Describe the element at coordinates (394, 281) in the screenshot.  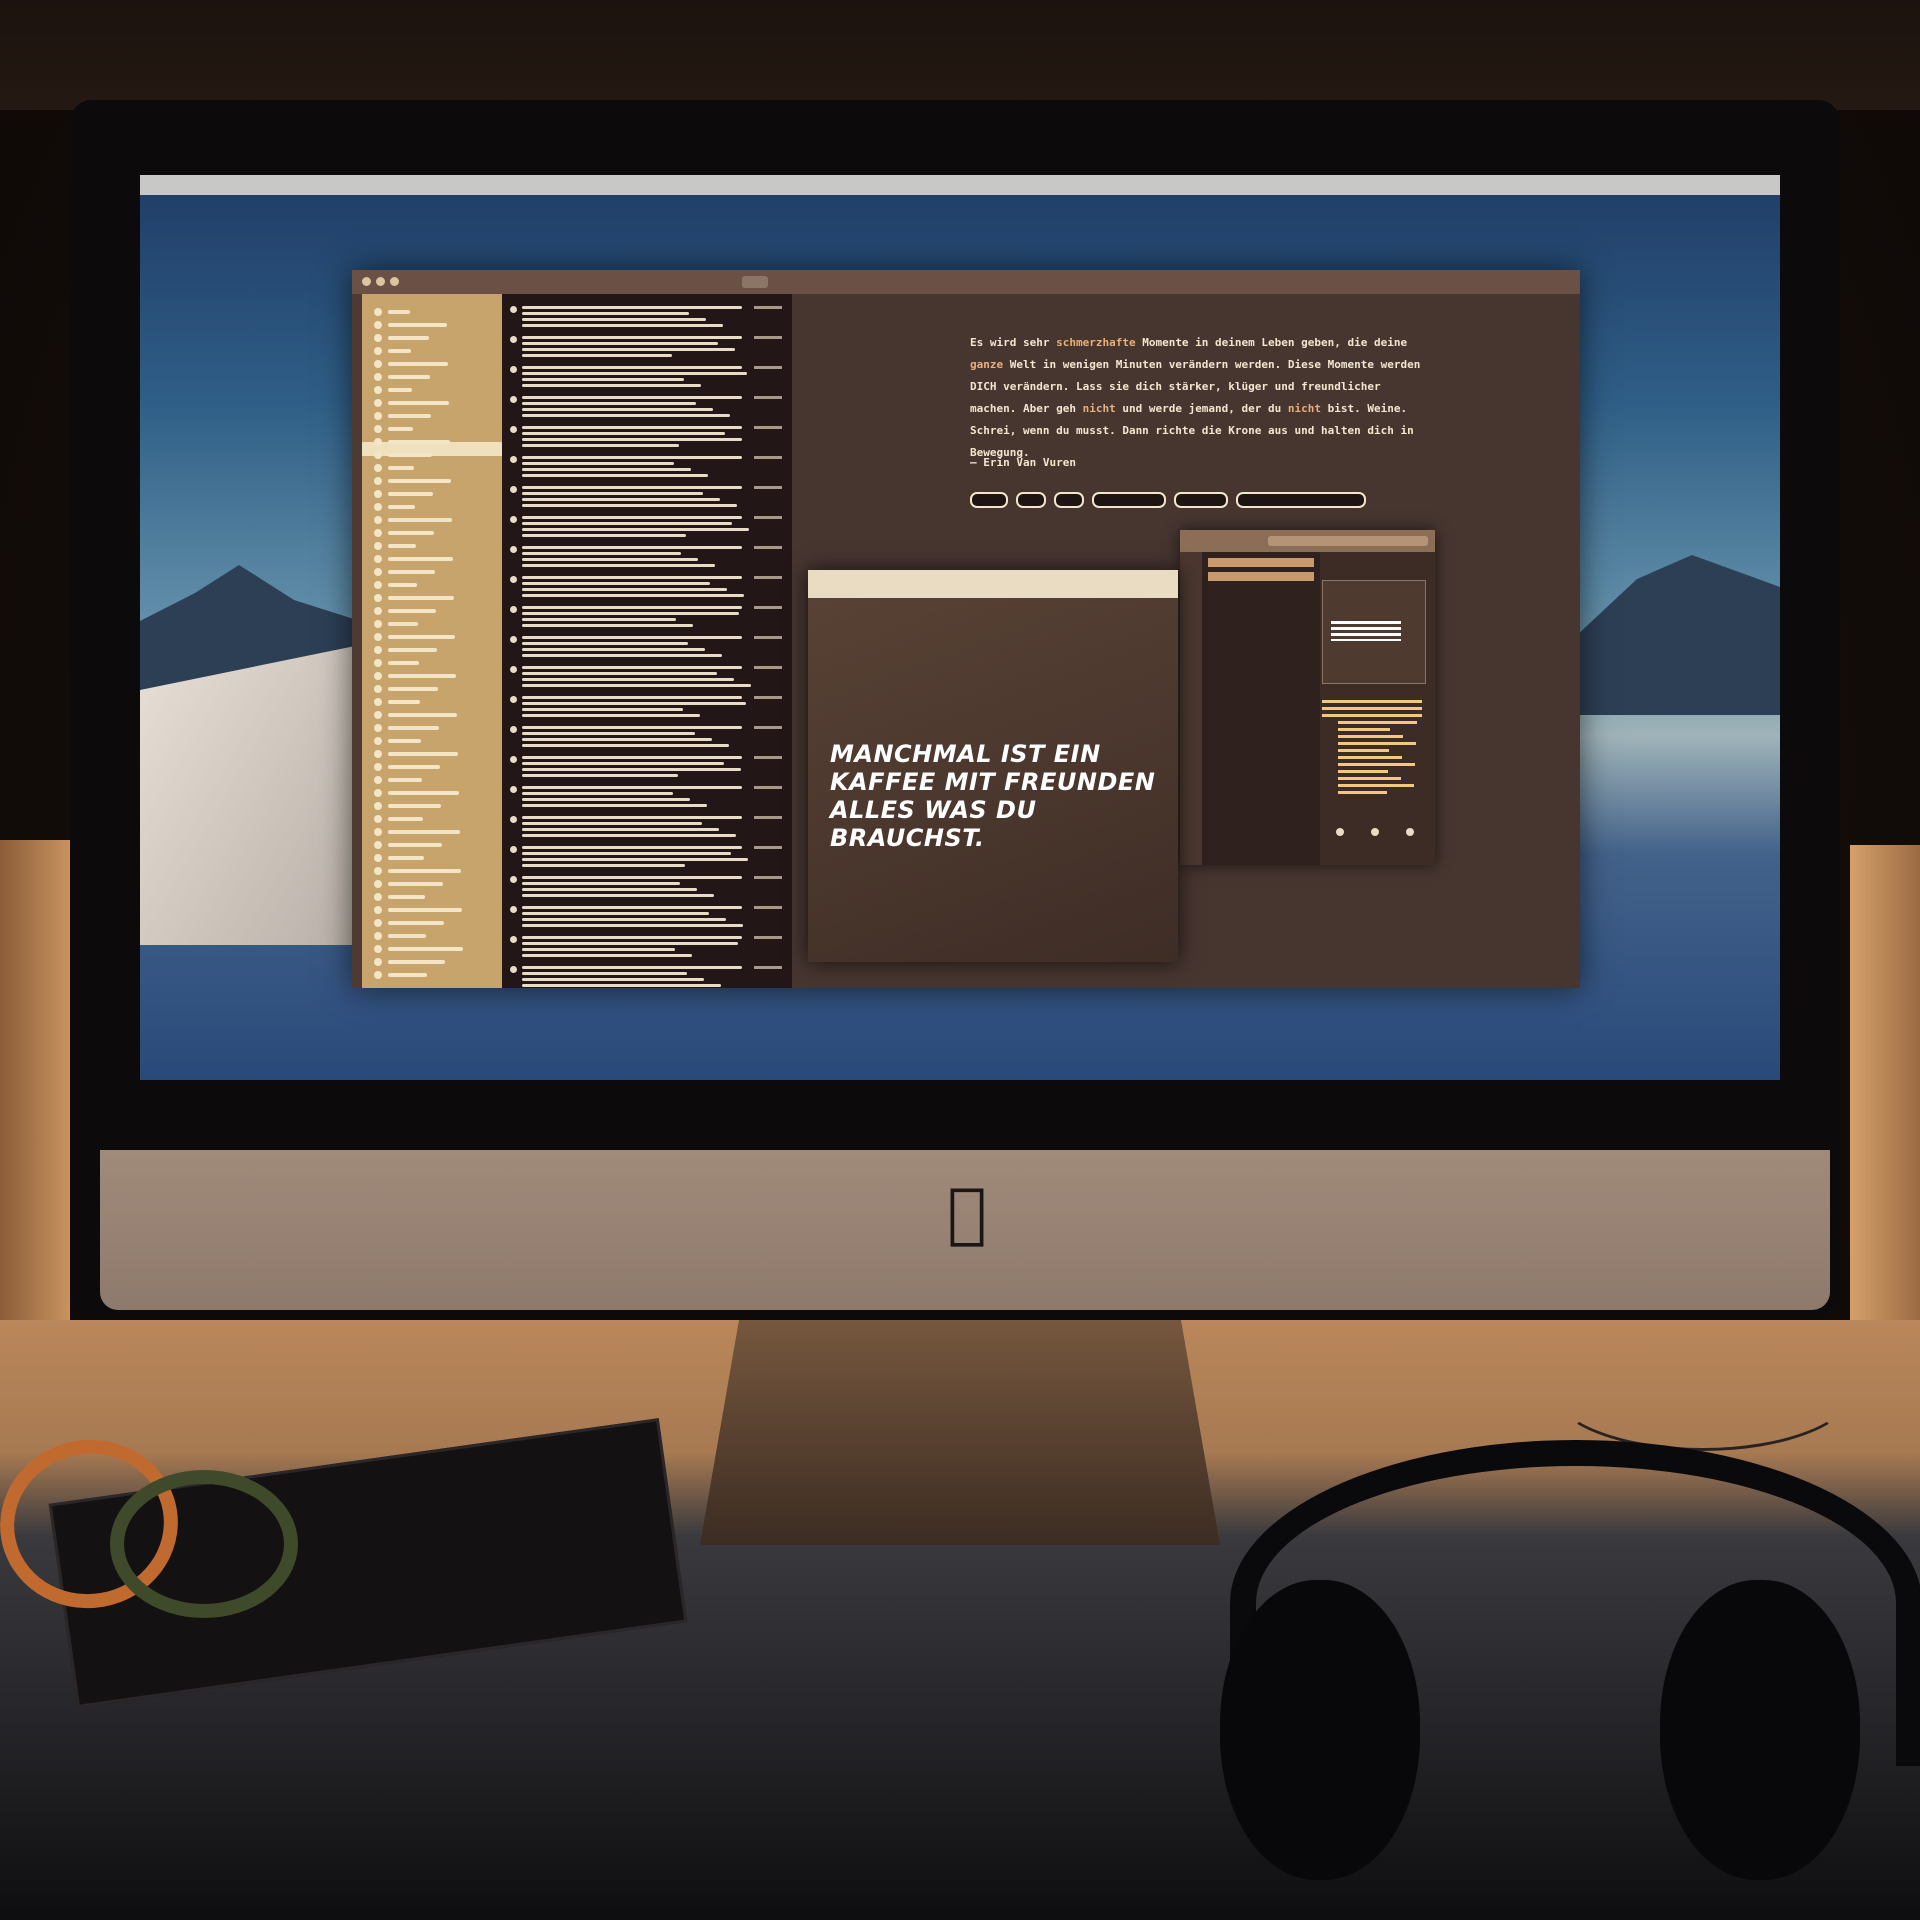
I see `zoom-window-icon` at that location.